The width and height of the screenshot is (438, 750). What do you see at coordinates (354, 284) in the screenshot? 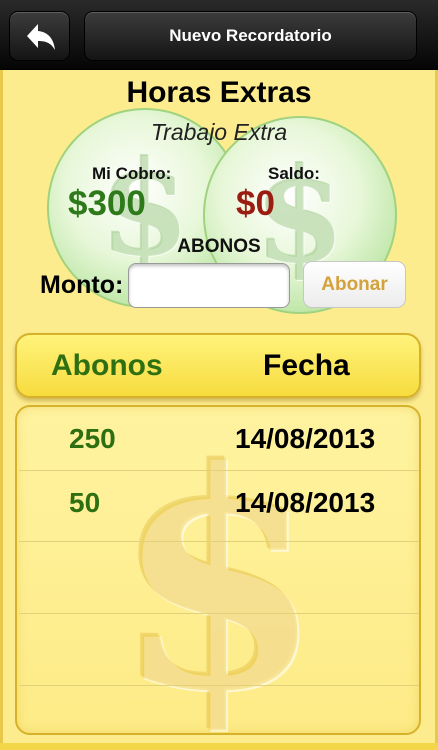
I see `abonar-button: Abonar` at bounding box center [354, 284].